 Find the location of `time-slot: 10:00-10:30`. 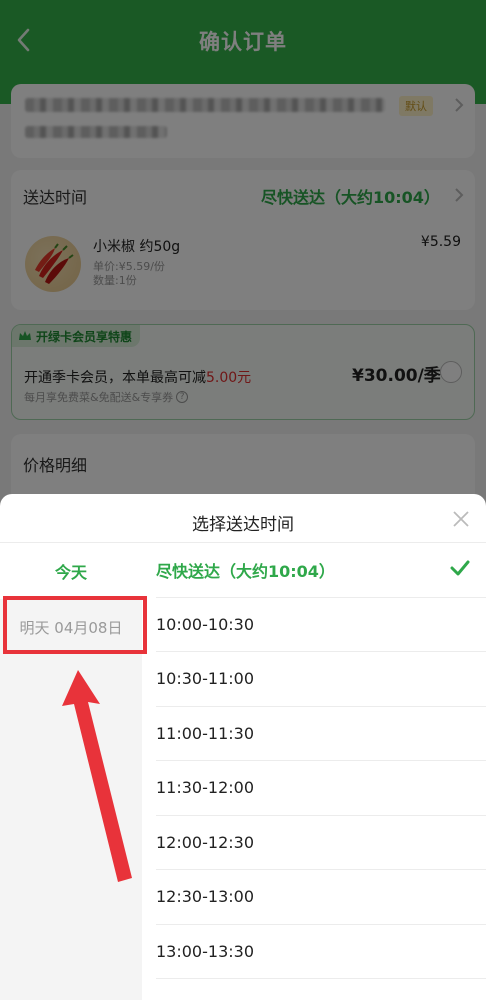

time-slot: 10:00-10:30 is located at coordinates (321, 625).